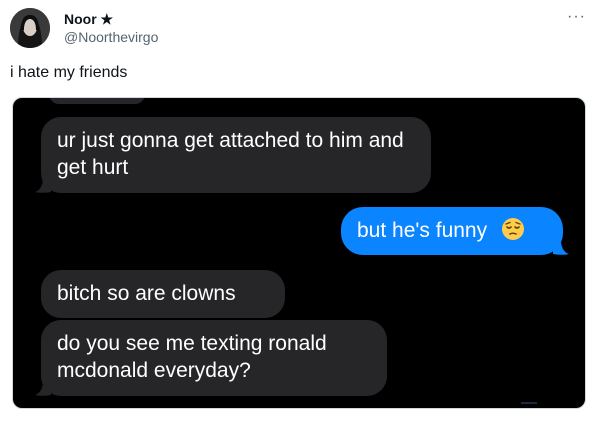 The width and height of the screenshot is (600, 421). I want to click on message-bubble-sent: but he's funny, so click(452, 231).